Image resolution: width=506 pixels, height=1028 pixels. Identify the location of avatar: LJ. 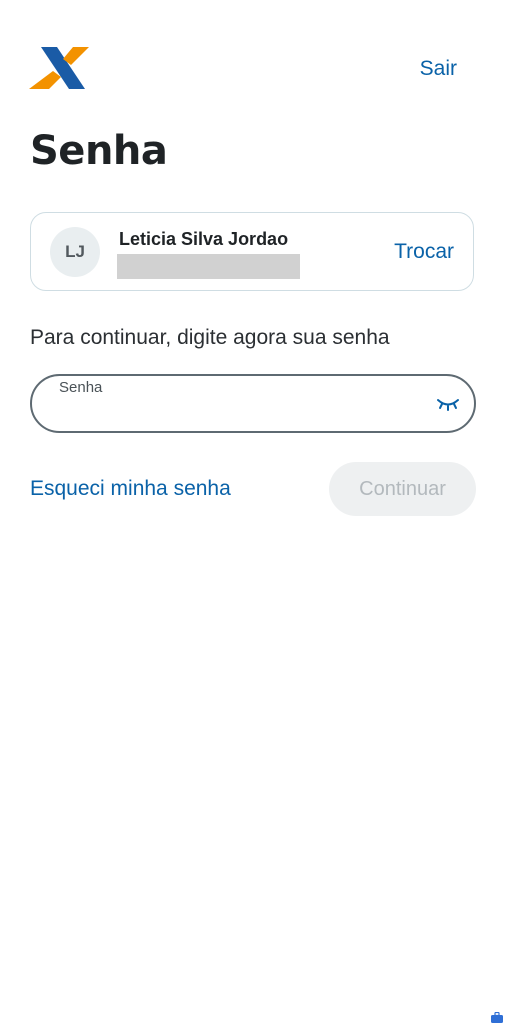
(75, 252).